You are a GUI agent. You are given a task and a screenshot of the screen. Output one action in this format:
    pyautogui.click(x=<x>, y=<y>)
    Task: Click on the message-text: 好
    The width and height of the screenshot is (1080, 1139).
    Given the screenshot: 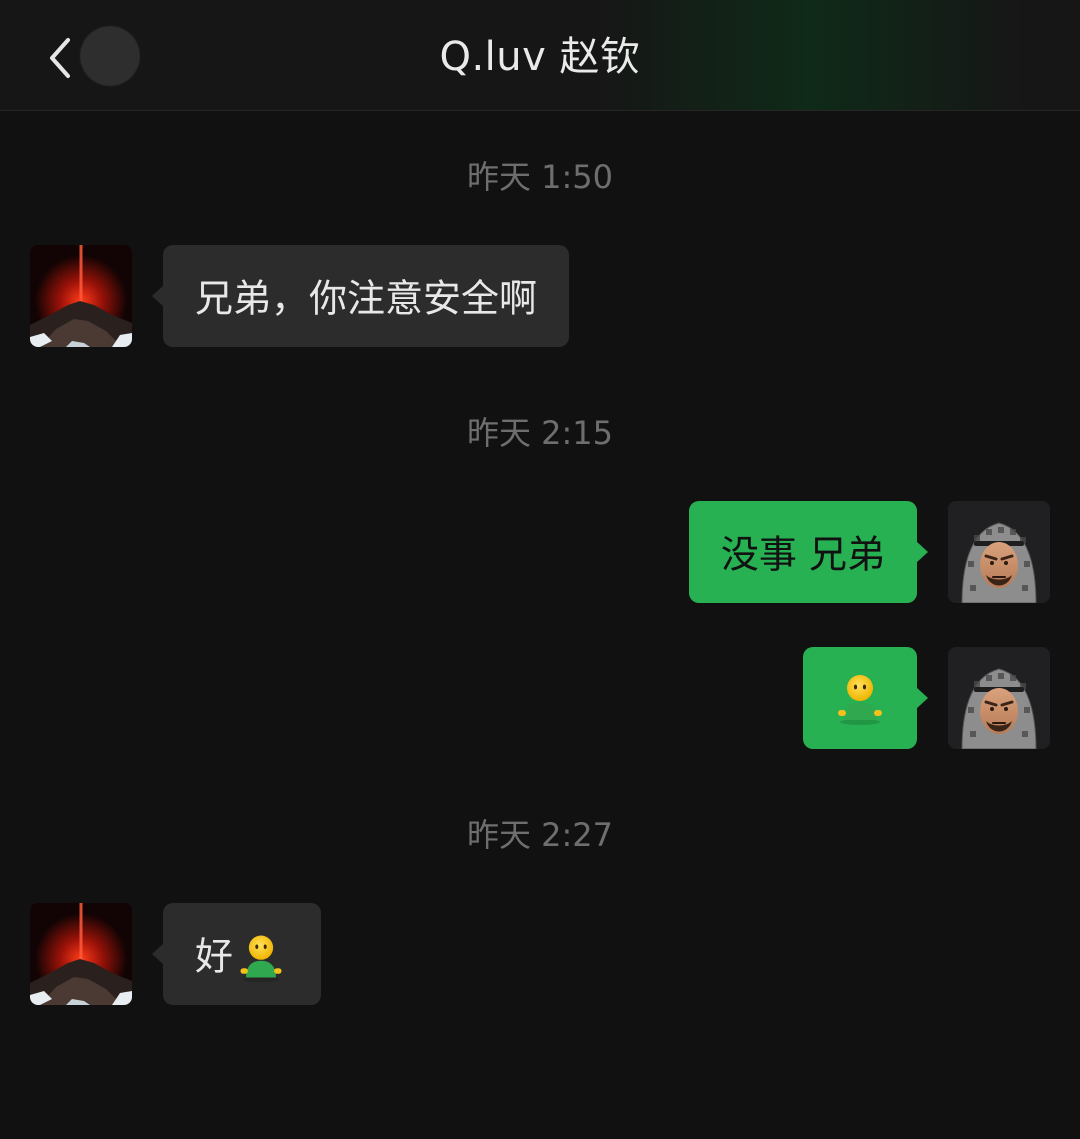 What is the action you would take?
    pyautogui.click(x=214, y=956)
    